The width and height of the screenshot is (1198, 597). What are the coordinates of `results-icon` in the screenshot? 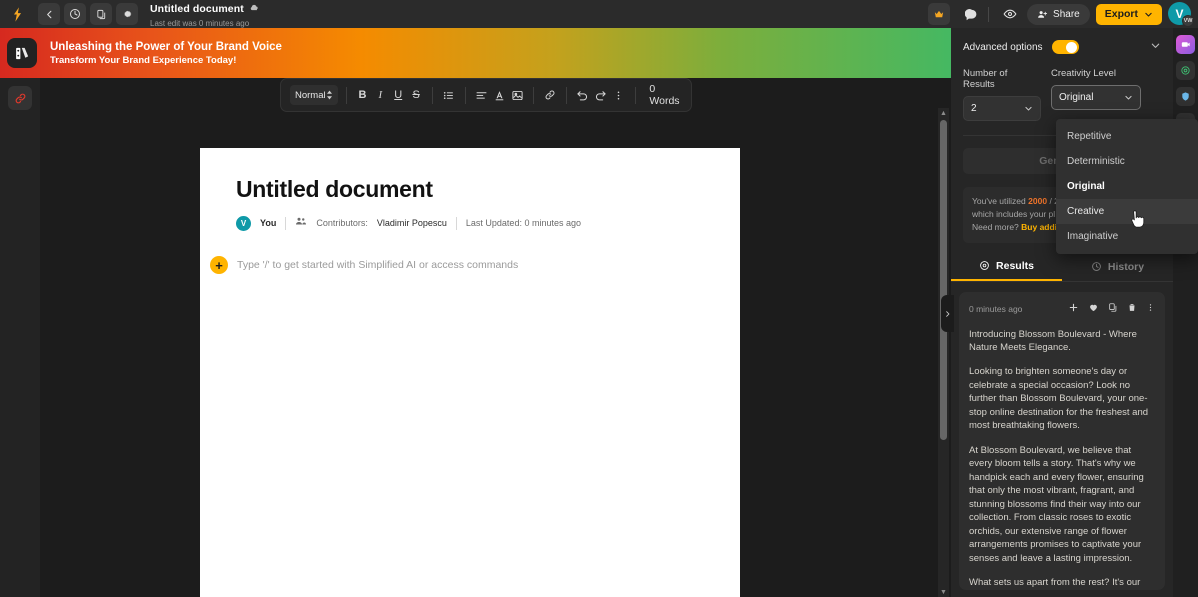 It's located at (984, 265).